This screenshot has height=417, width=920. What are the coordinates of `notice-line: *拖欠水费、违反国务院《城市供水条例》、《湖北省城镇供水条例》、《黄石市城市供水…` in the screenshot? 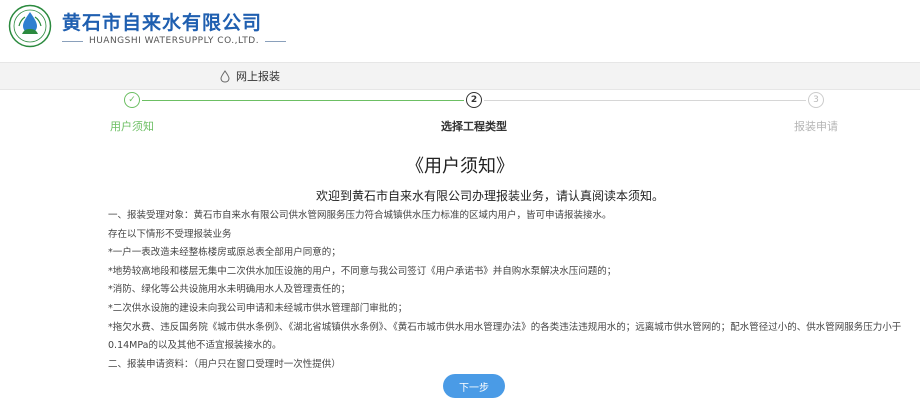 It's located at (505, 336).